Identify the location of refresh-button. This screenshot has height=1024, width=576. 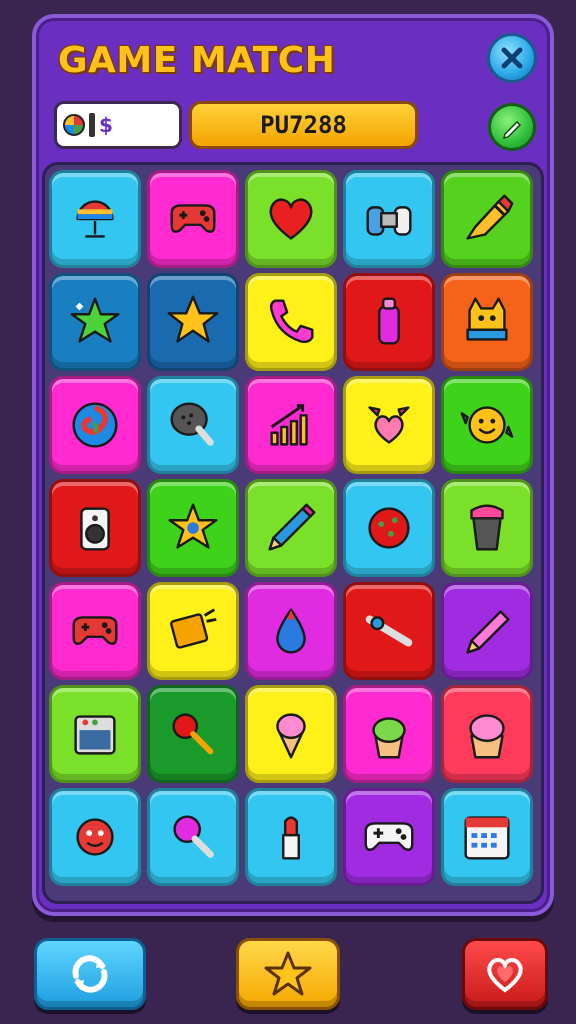
(90, 974).